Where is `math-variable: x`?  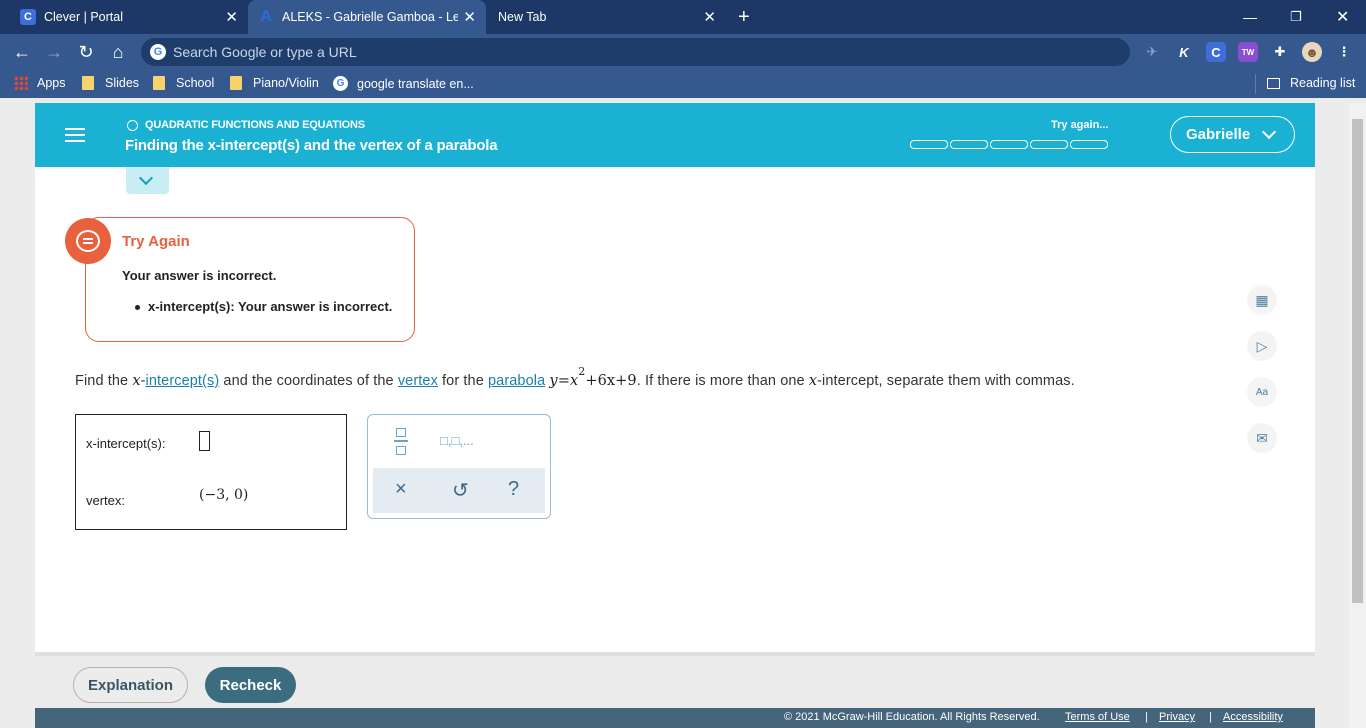
math-variable: x is located at coordinates (136, 380).